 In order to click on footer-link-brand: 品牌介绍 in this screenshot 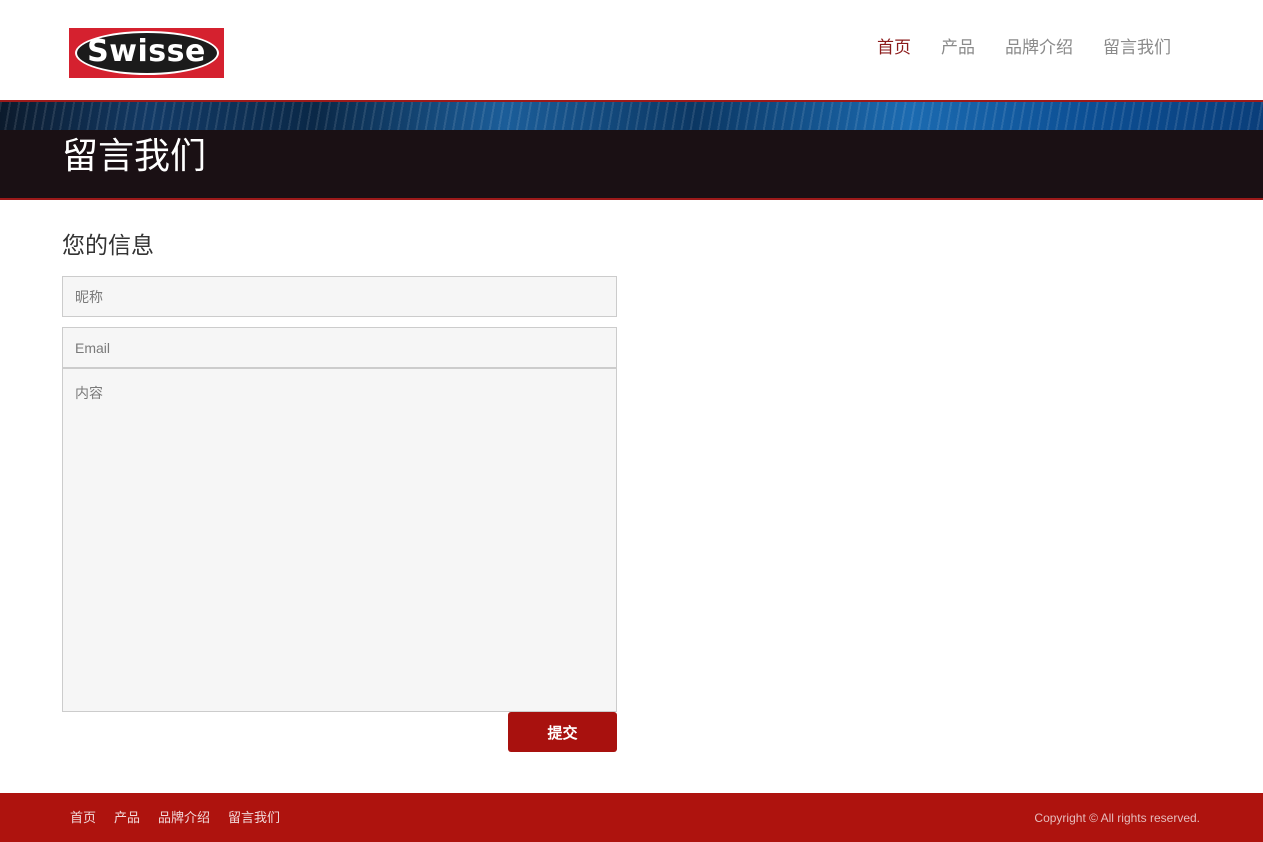, I will do `click(184, 818)`.